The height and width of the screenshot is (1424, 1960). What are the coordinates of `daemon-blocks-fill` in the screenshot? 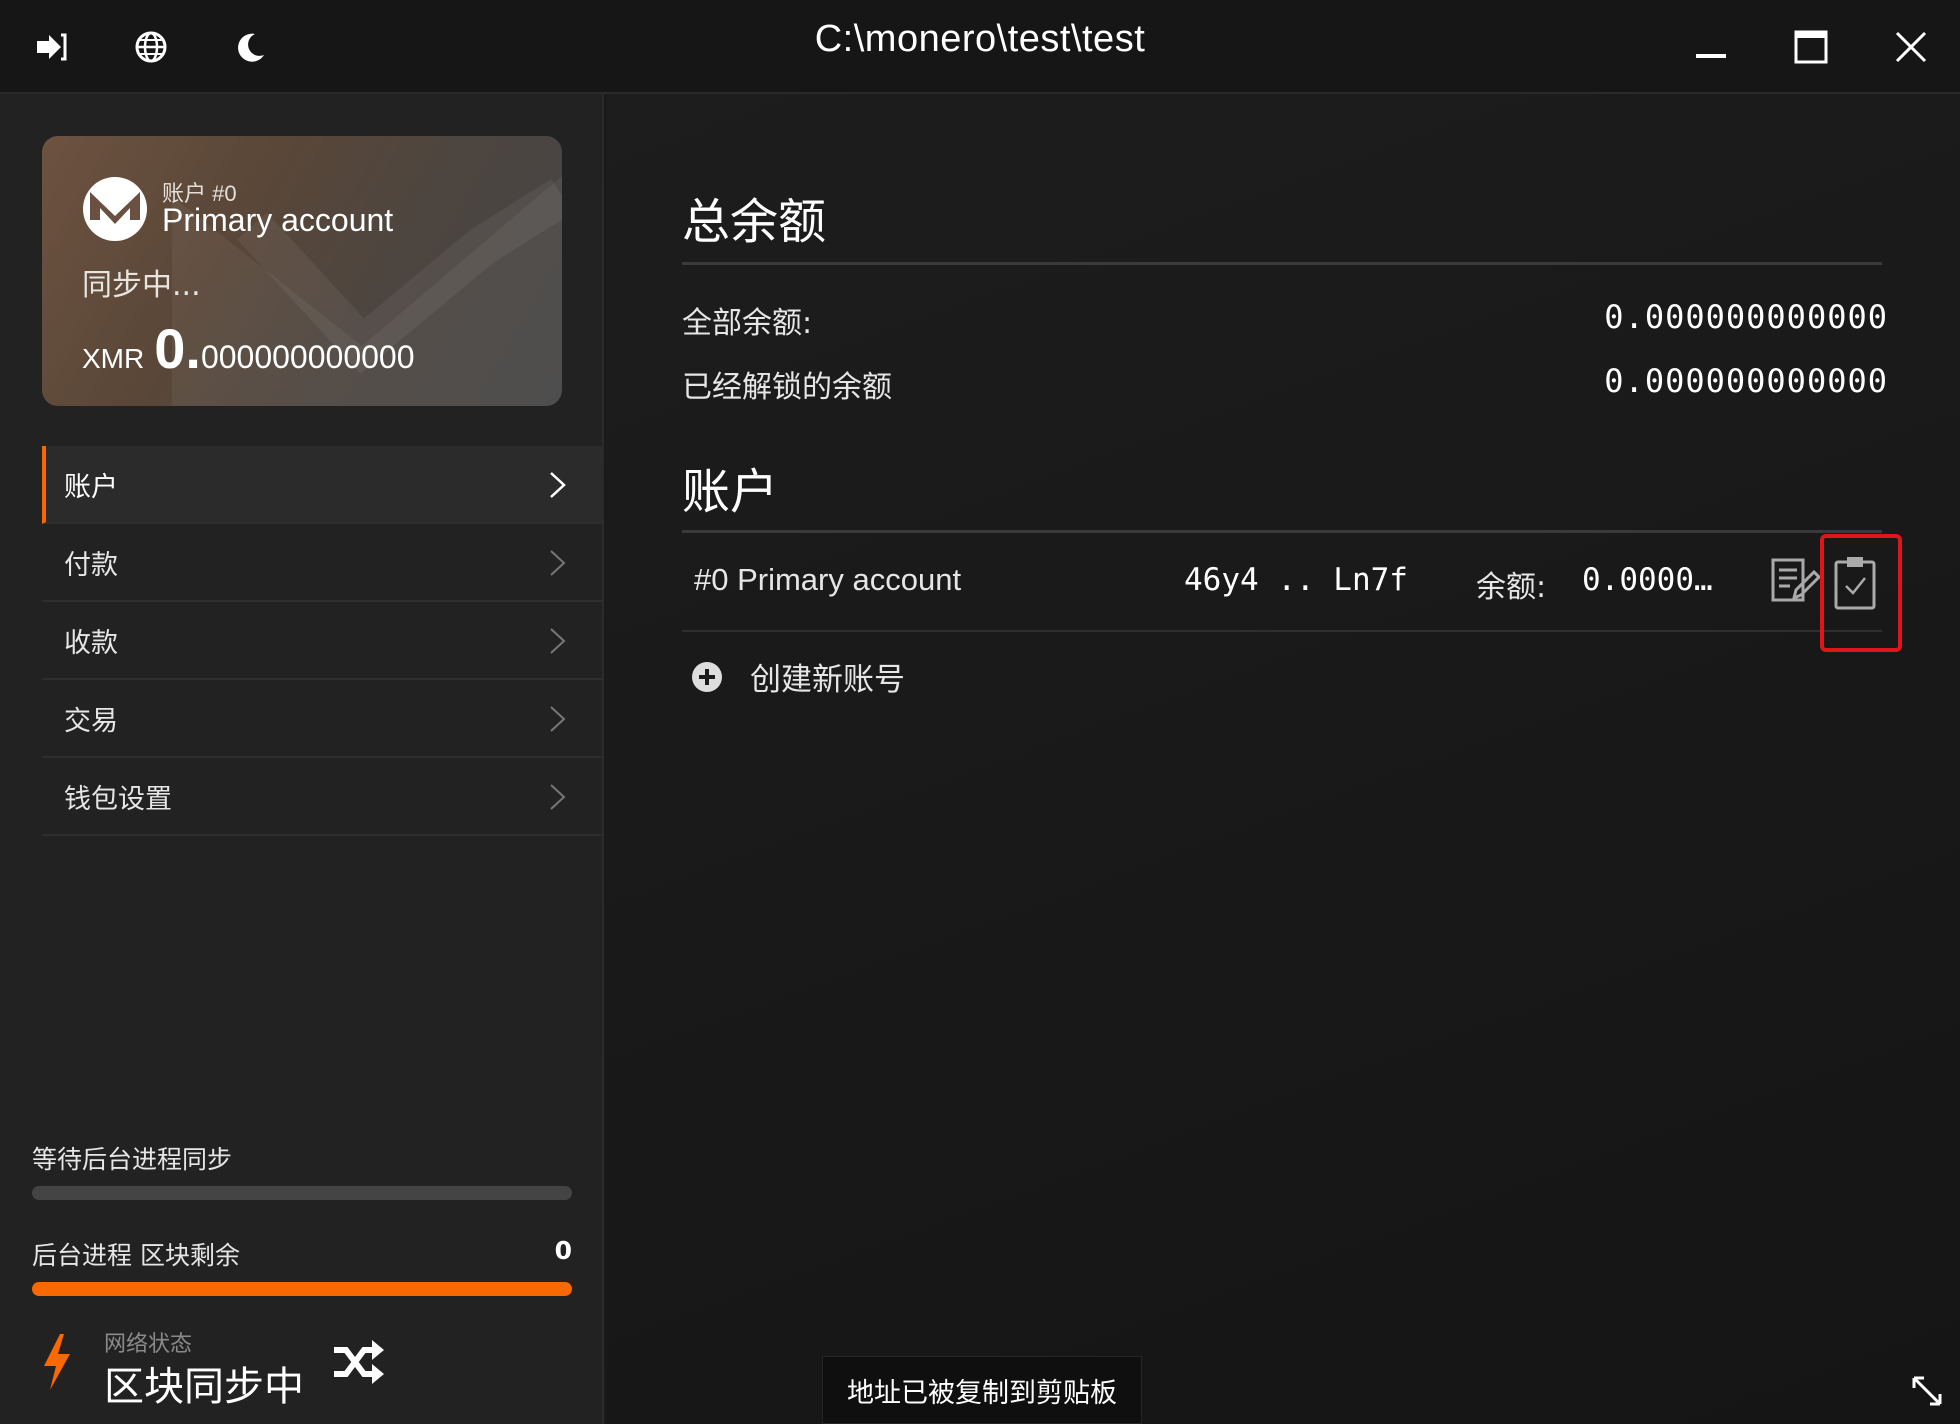 It's located at (302, 1289).